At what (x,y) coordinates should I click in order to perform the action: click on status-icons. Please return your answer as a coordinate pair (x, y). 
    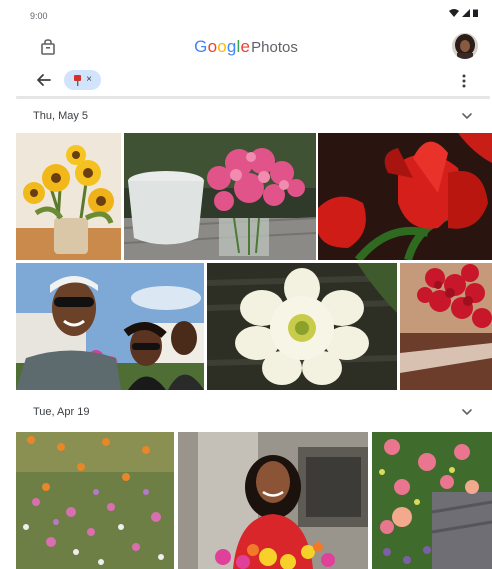
    Looking at the image, I should click on (463, 13).